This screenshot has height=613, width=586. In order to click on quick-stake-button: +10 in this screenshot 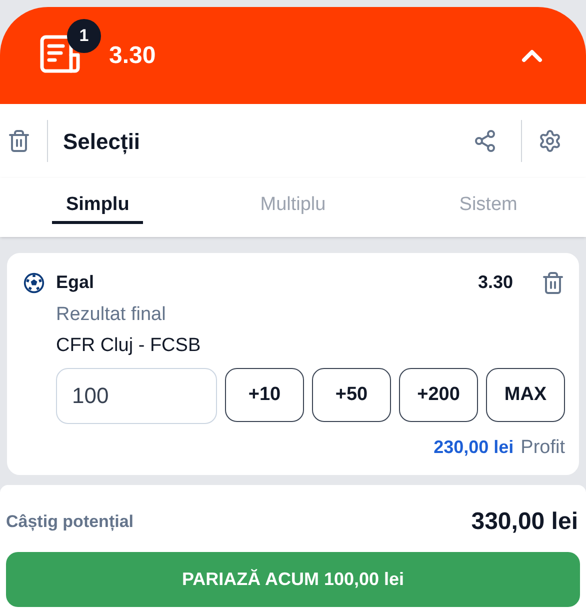, I will do `click(264, 395)`.